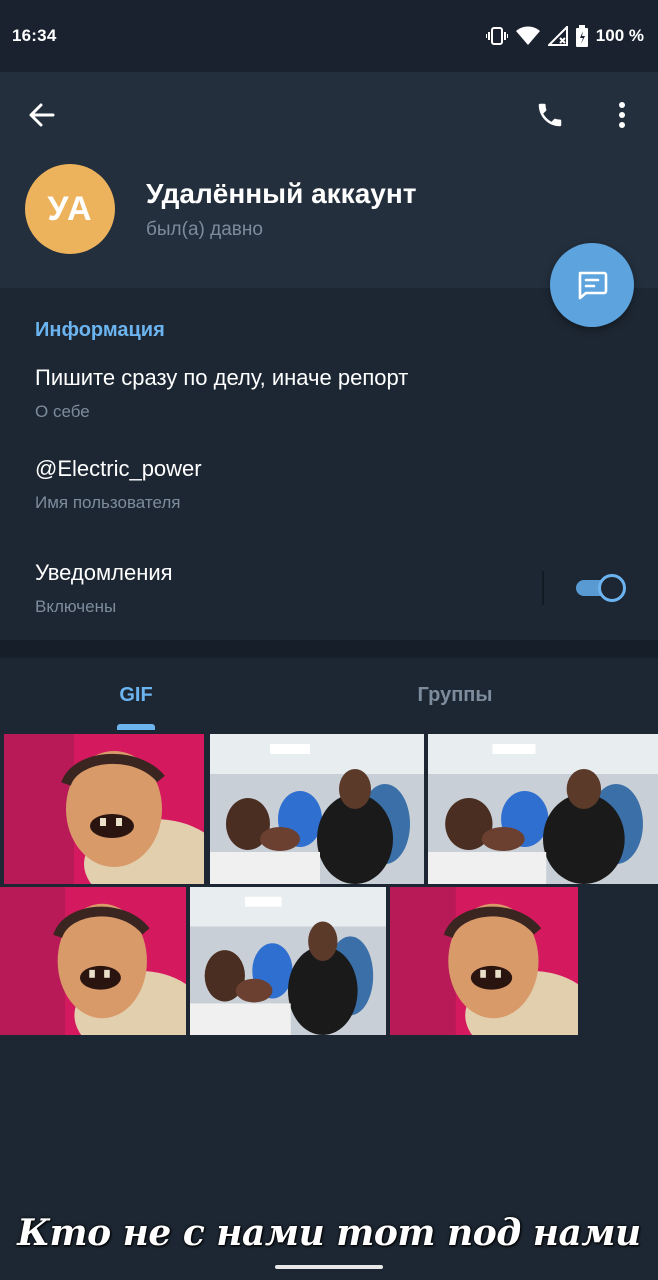  I want to click on tab-gif: GIF, so click(136, 695).